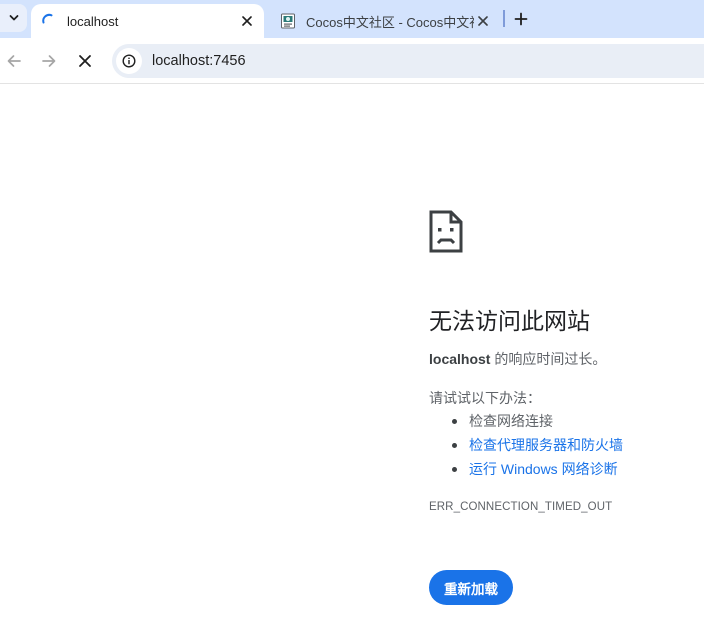 The image size is (704, 642). I want to click on error-heading: 无法访问此网站, so click(509, 321).